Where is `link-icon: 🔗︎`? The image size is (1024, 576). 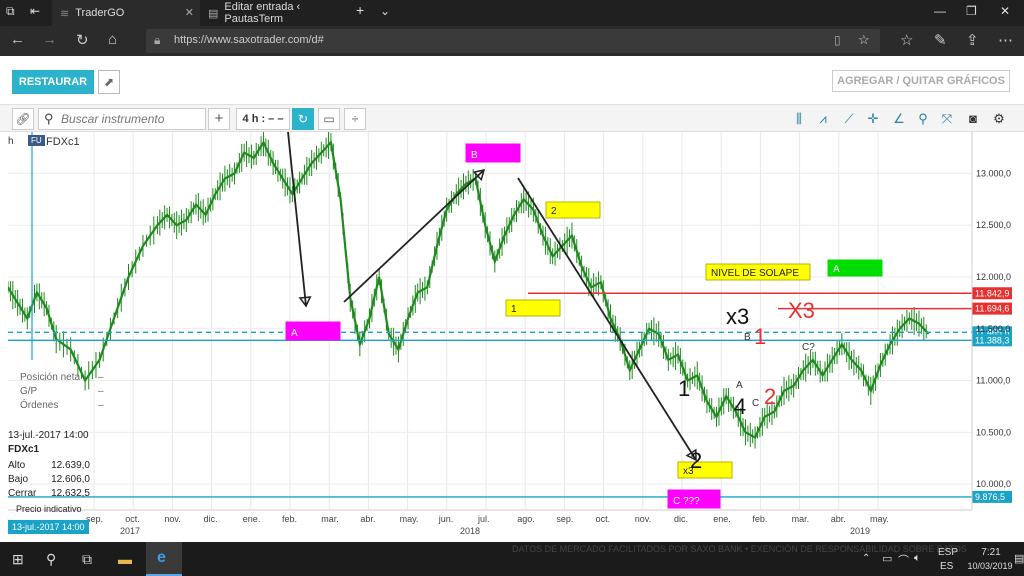 link-icon: 🔗︎ is located at coordinates (23, 119).